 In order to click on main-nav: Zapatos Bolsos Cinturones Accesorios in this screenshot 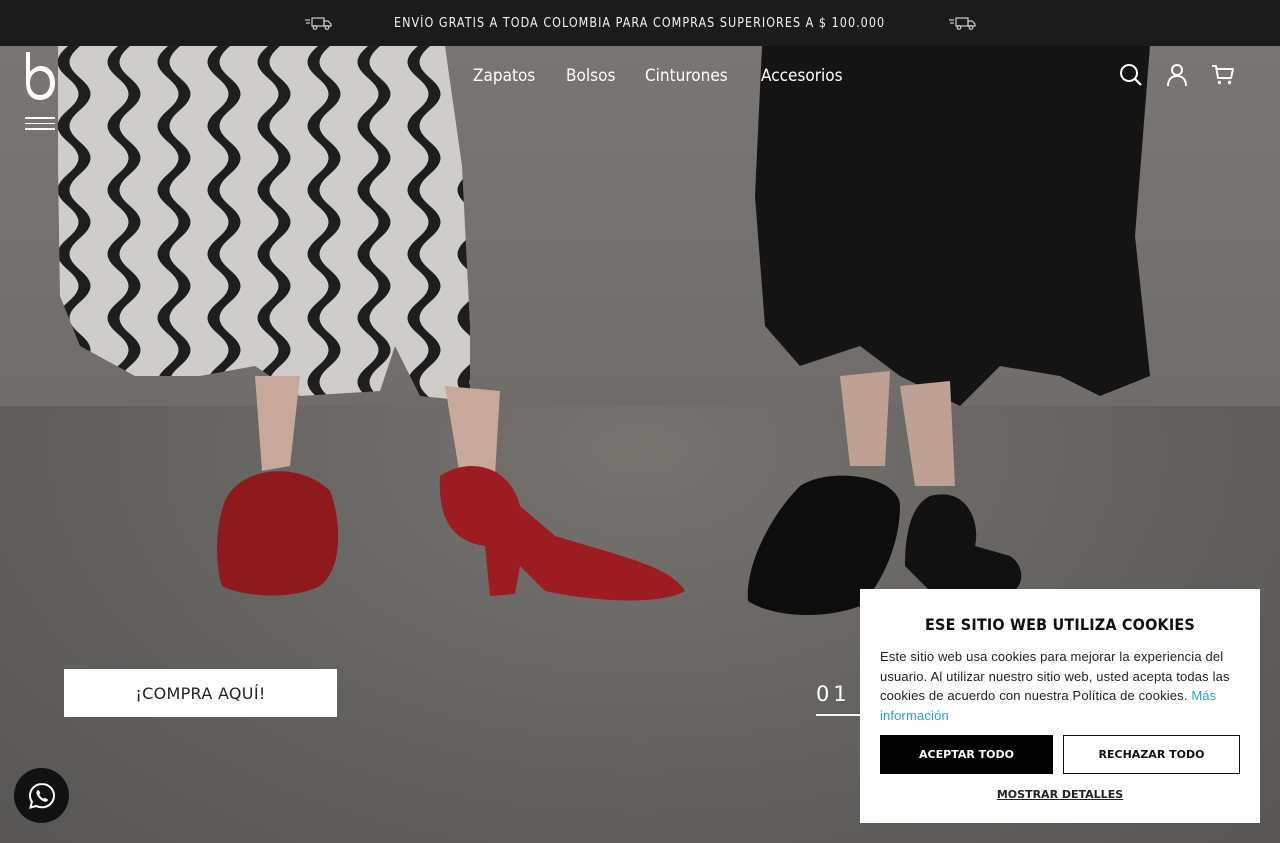, I will do `click(662, 76)`.